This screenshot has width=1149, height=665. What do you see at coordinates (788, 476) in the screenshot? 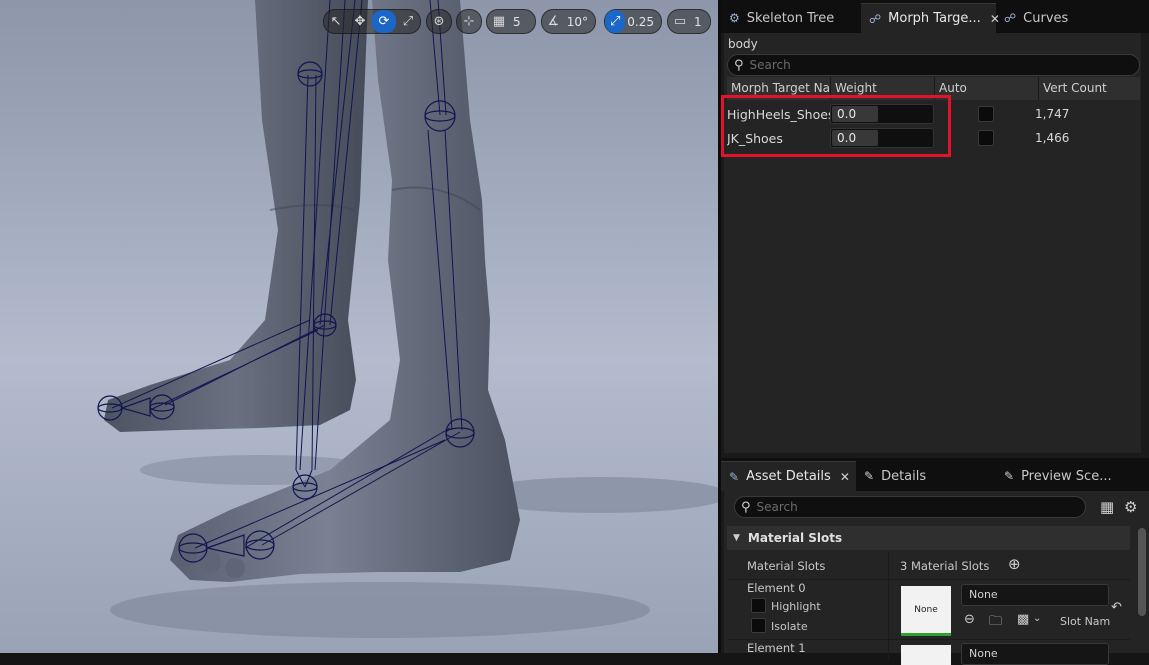
I see `tab-asset-details: ✎ Asset Details ✕` at bounding box center [788, 476].